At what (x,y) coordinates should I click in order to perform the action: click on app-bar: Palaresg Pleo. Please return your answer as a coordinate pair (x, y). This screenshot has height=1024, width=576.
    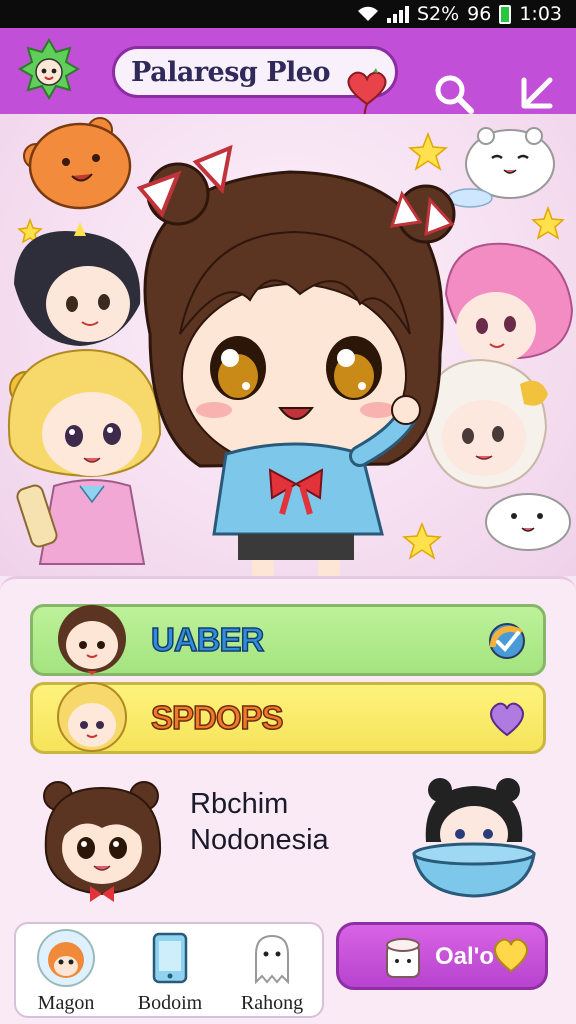
    Looking at the image, I should click on (288, 78).